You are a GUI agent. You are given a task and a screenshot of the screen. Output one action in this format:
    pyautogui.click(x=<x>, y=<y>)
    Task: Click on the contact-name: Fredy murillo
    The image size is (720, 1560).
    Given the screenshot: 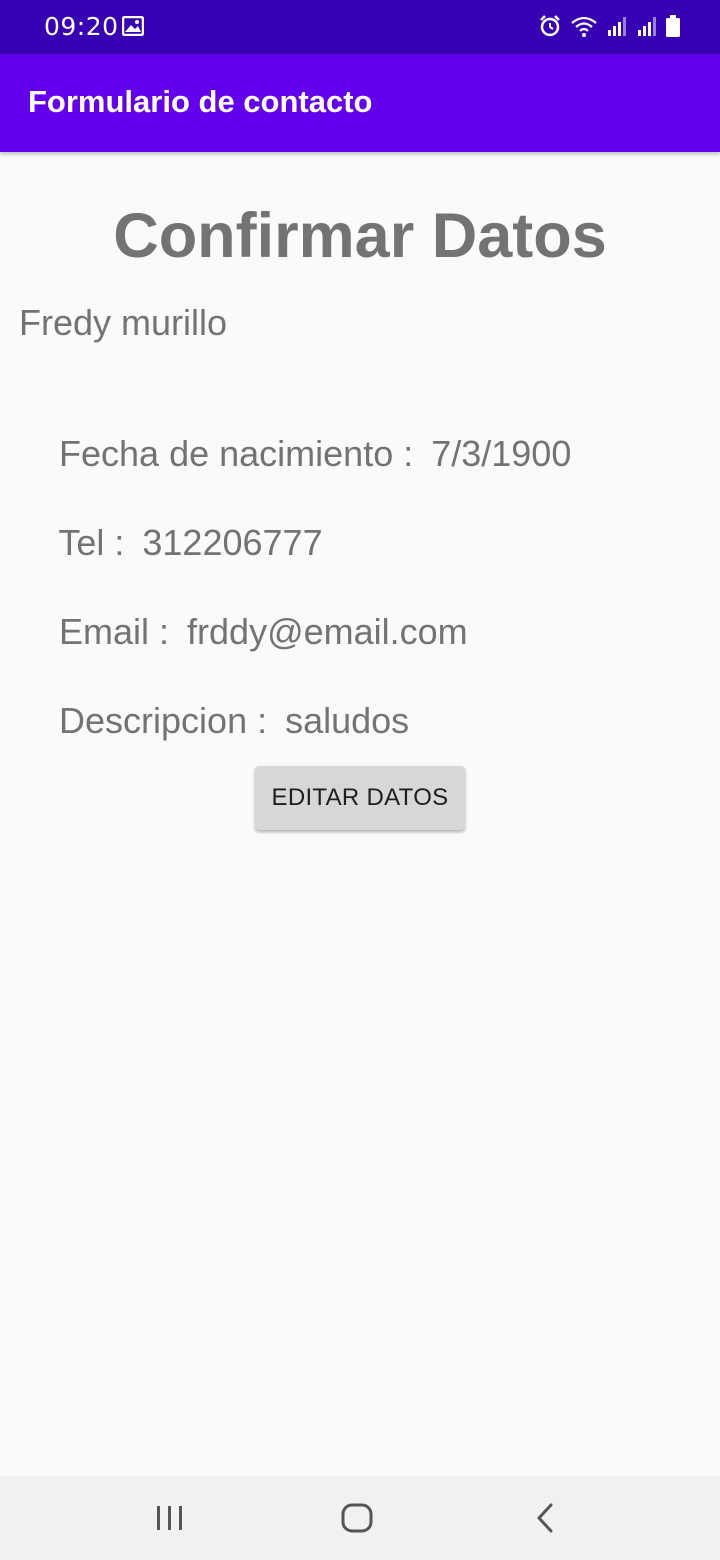 What is the action you would take?
    pyautogui.click(x=123, y=322)
    